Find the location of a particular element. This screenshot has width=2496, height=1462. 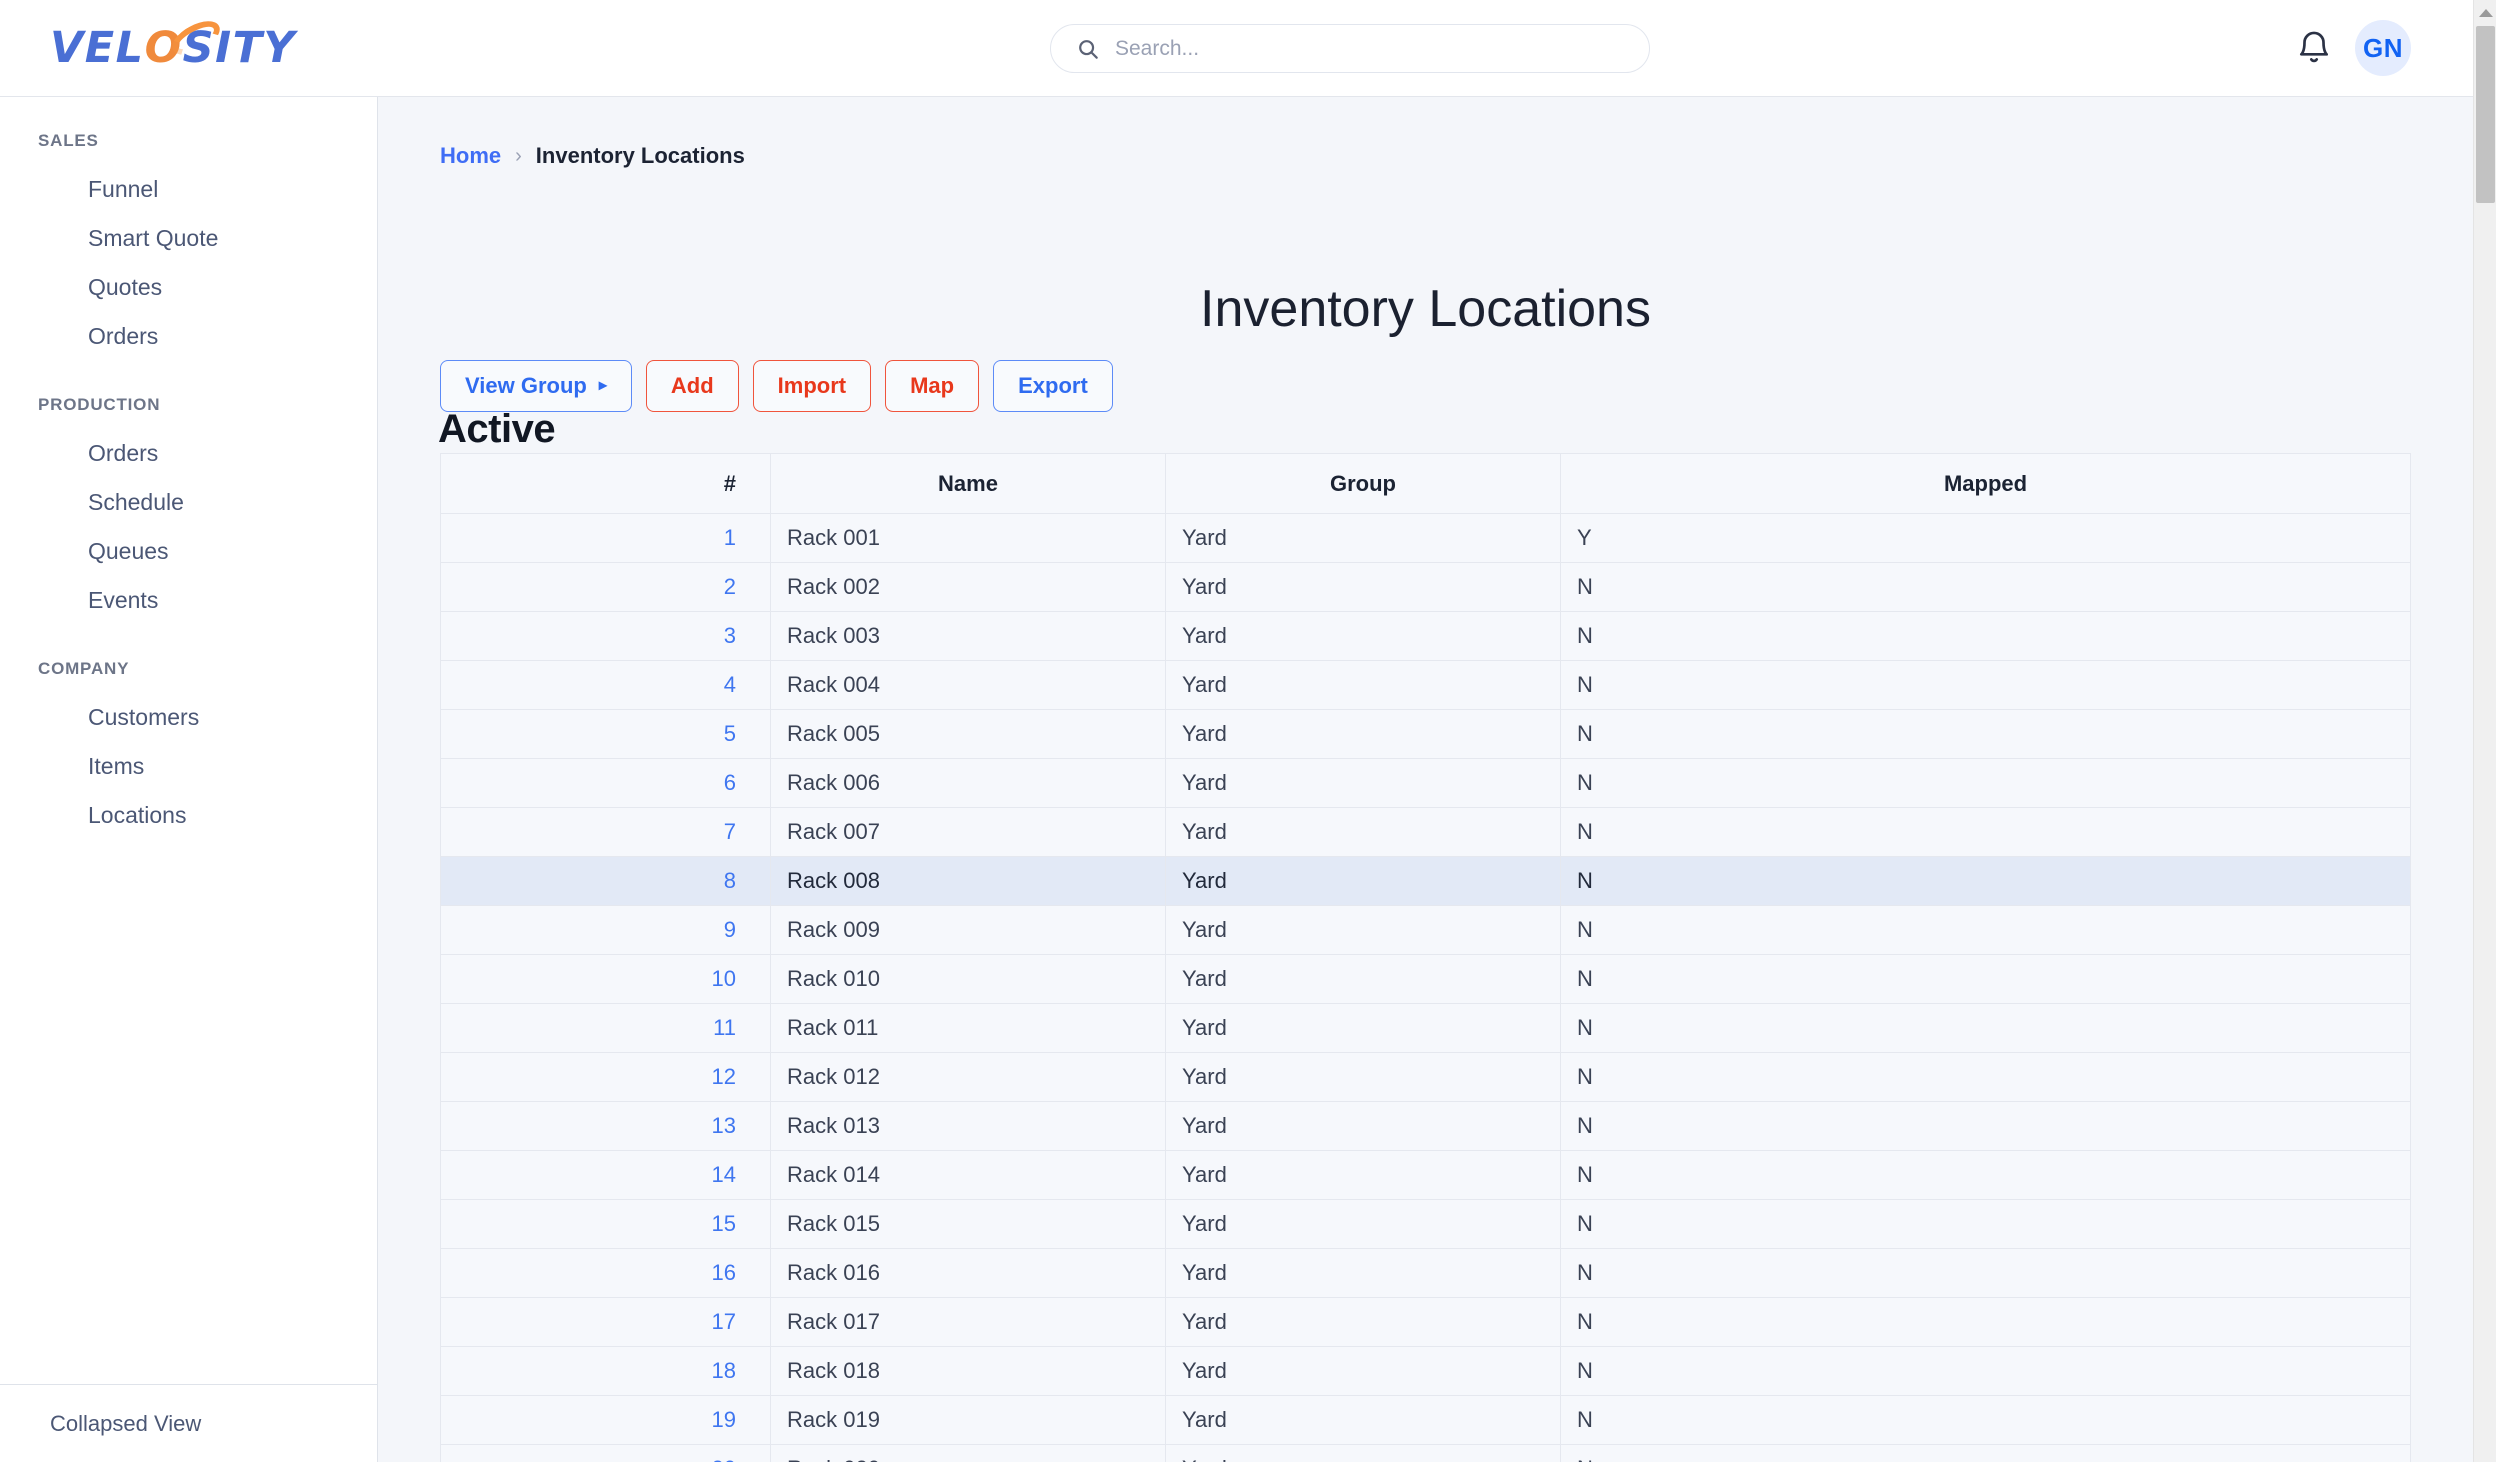

sidebar-item-locations: Locations is located at coordinates (188, 815).